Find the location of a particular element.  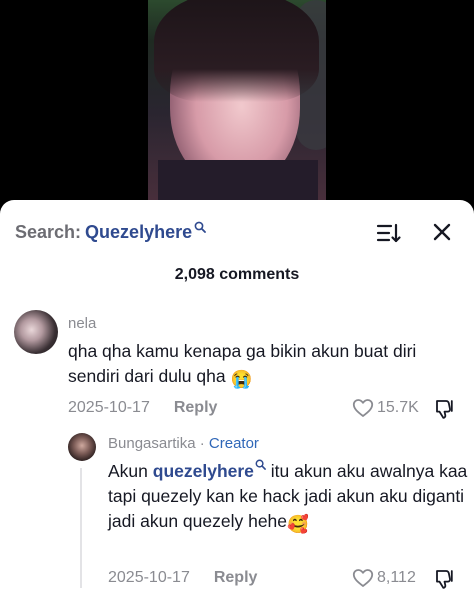

mention-link: quezelyhere is located at coordinates (203, 471).